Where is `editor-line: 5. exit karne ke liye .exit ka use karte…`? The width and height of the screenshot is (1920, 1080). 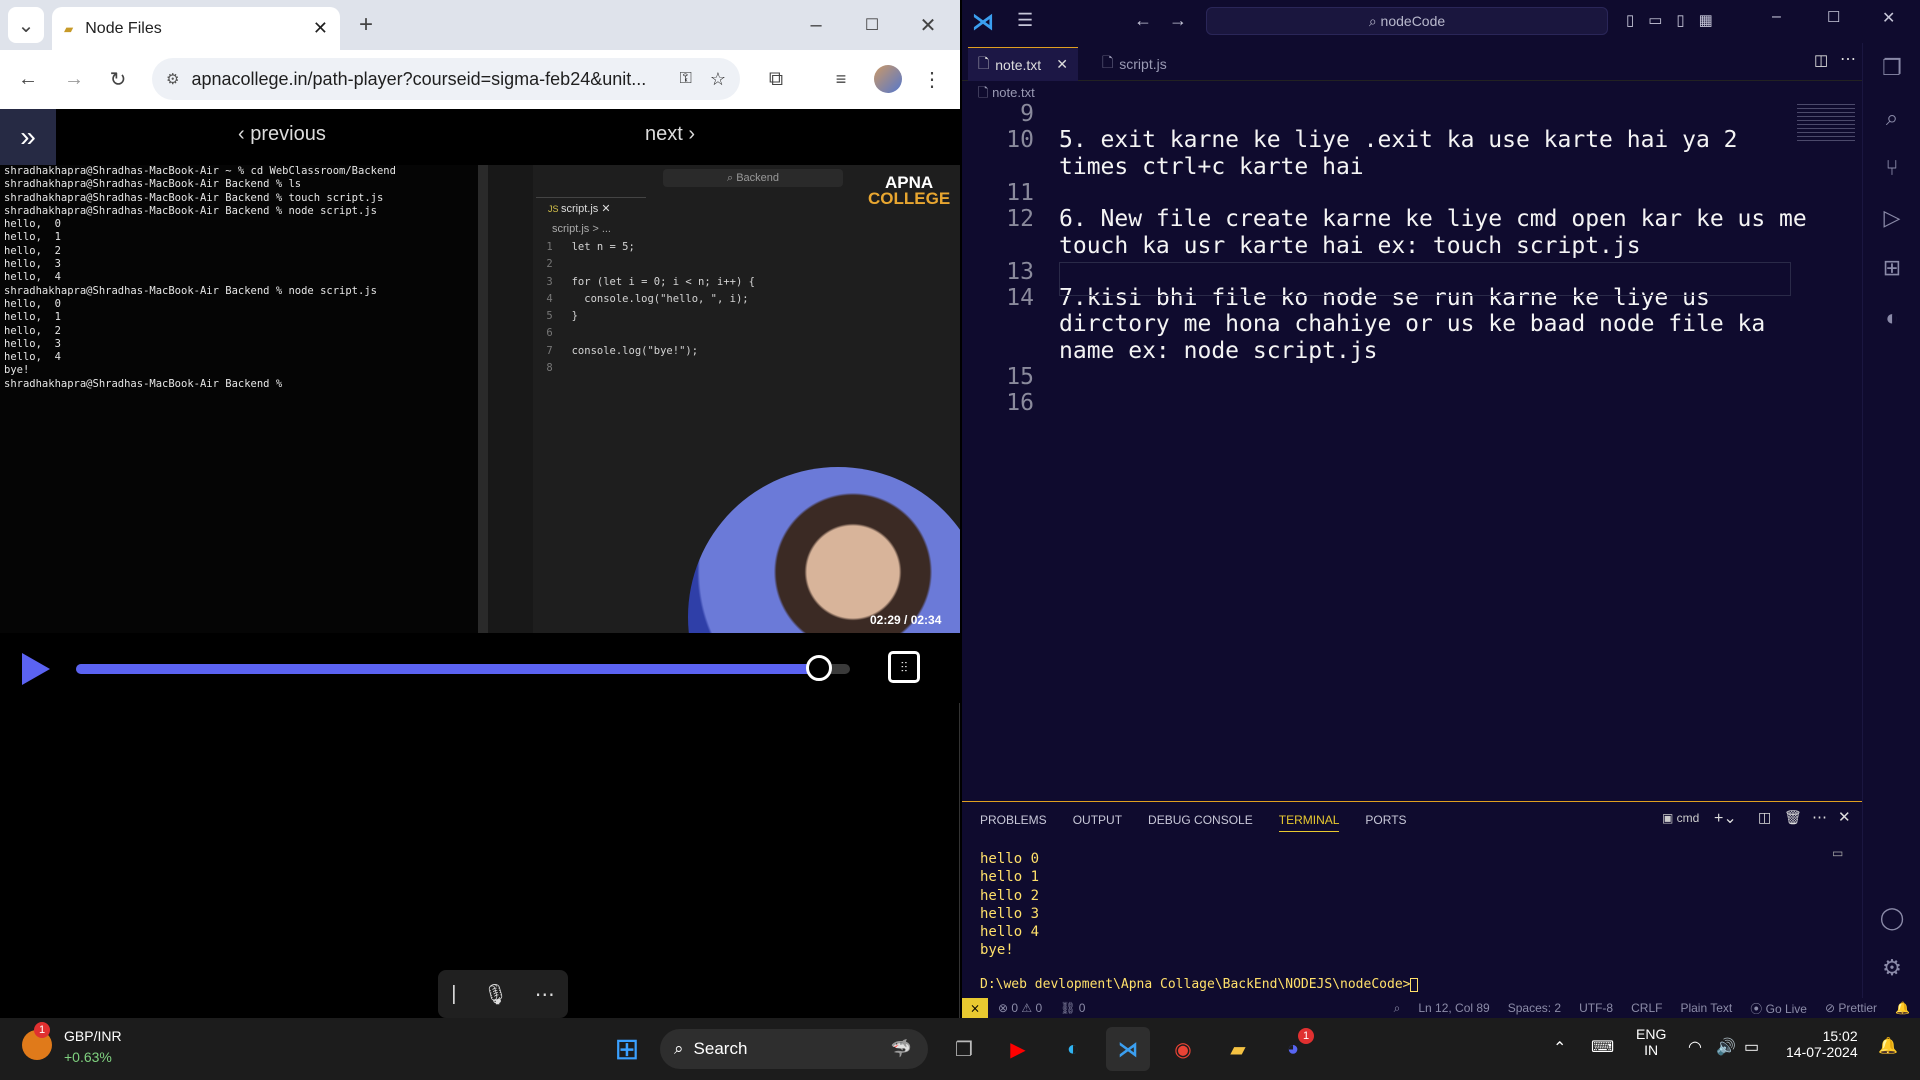 editor-line: 5. exit karne ke liye .exit ka use karte… is located at coordinates (1398, 140).